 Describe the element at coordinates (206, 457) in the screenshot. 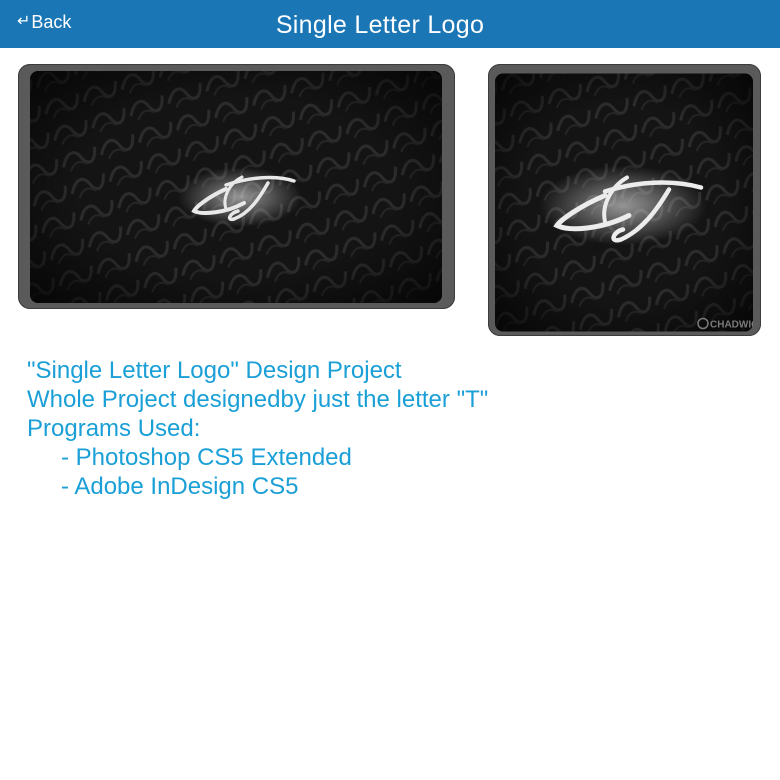

I see `description-line-program-photoshop: - Photoshop CS5 Extended` at that location.